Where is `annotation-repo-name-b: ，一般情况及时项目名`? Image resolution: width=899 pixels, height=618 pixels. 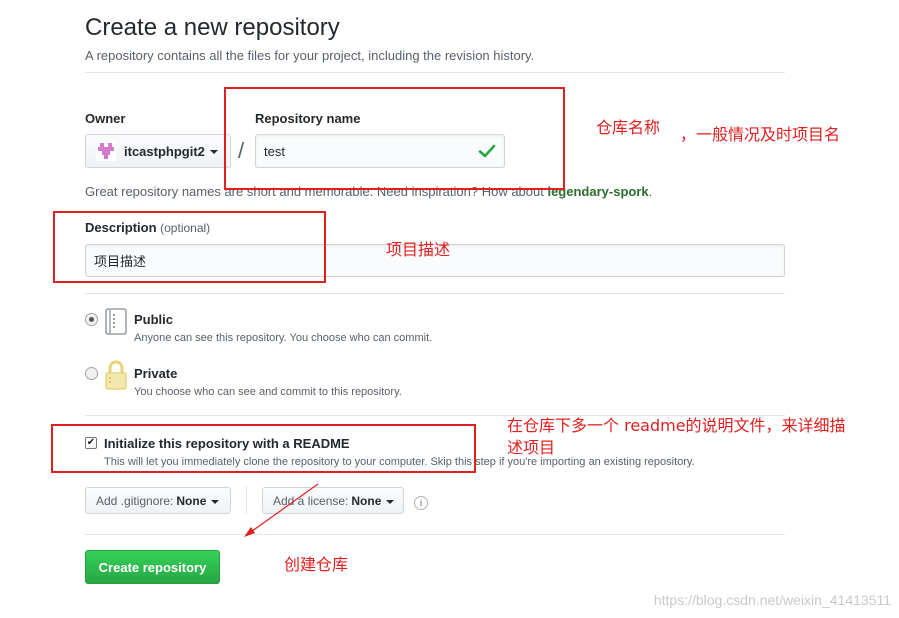 annotation-repo-name-b: ，一般情况及时项目名 is located at coordinates (760, 134).